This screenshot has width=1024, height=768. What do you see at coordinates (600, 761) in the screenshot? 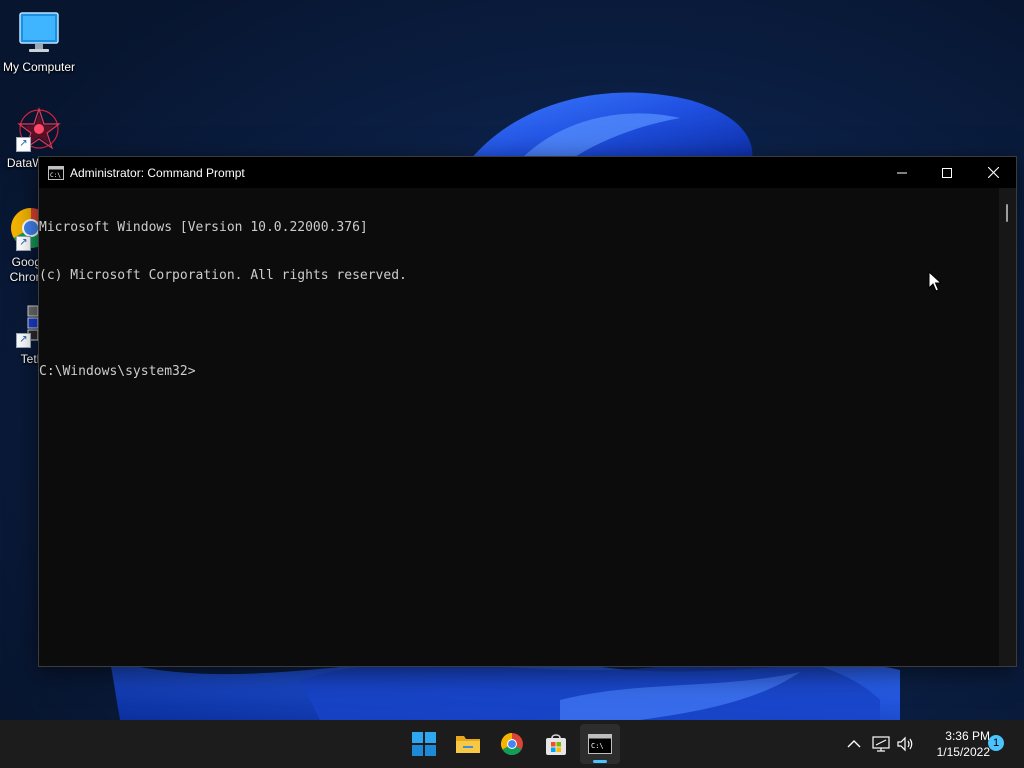
I see `active-app-indicator` at bounding box center [600, 761].